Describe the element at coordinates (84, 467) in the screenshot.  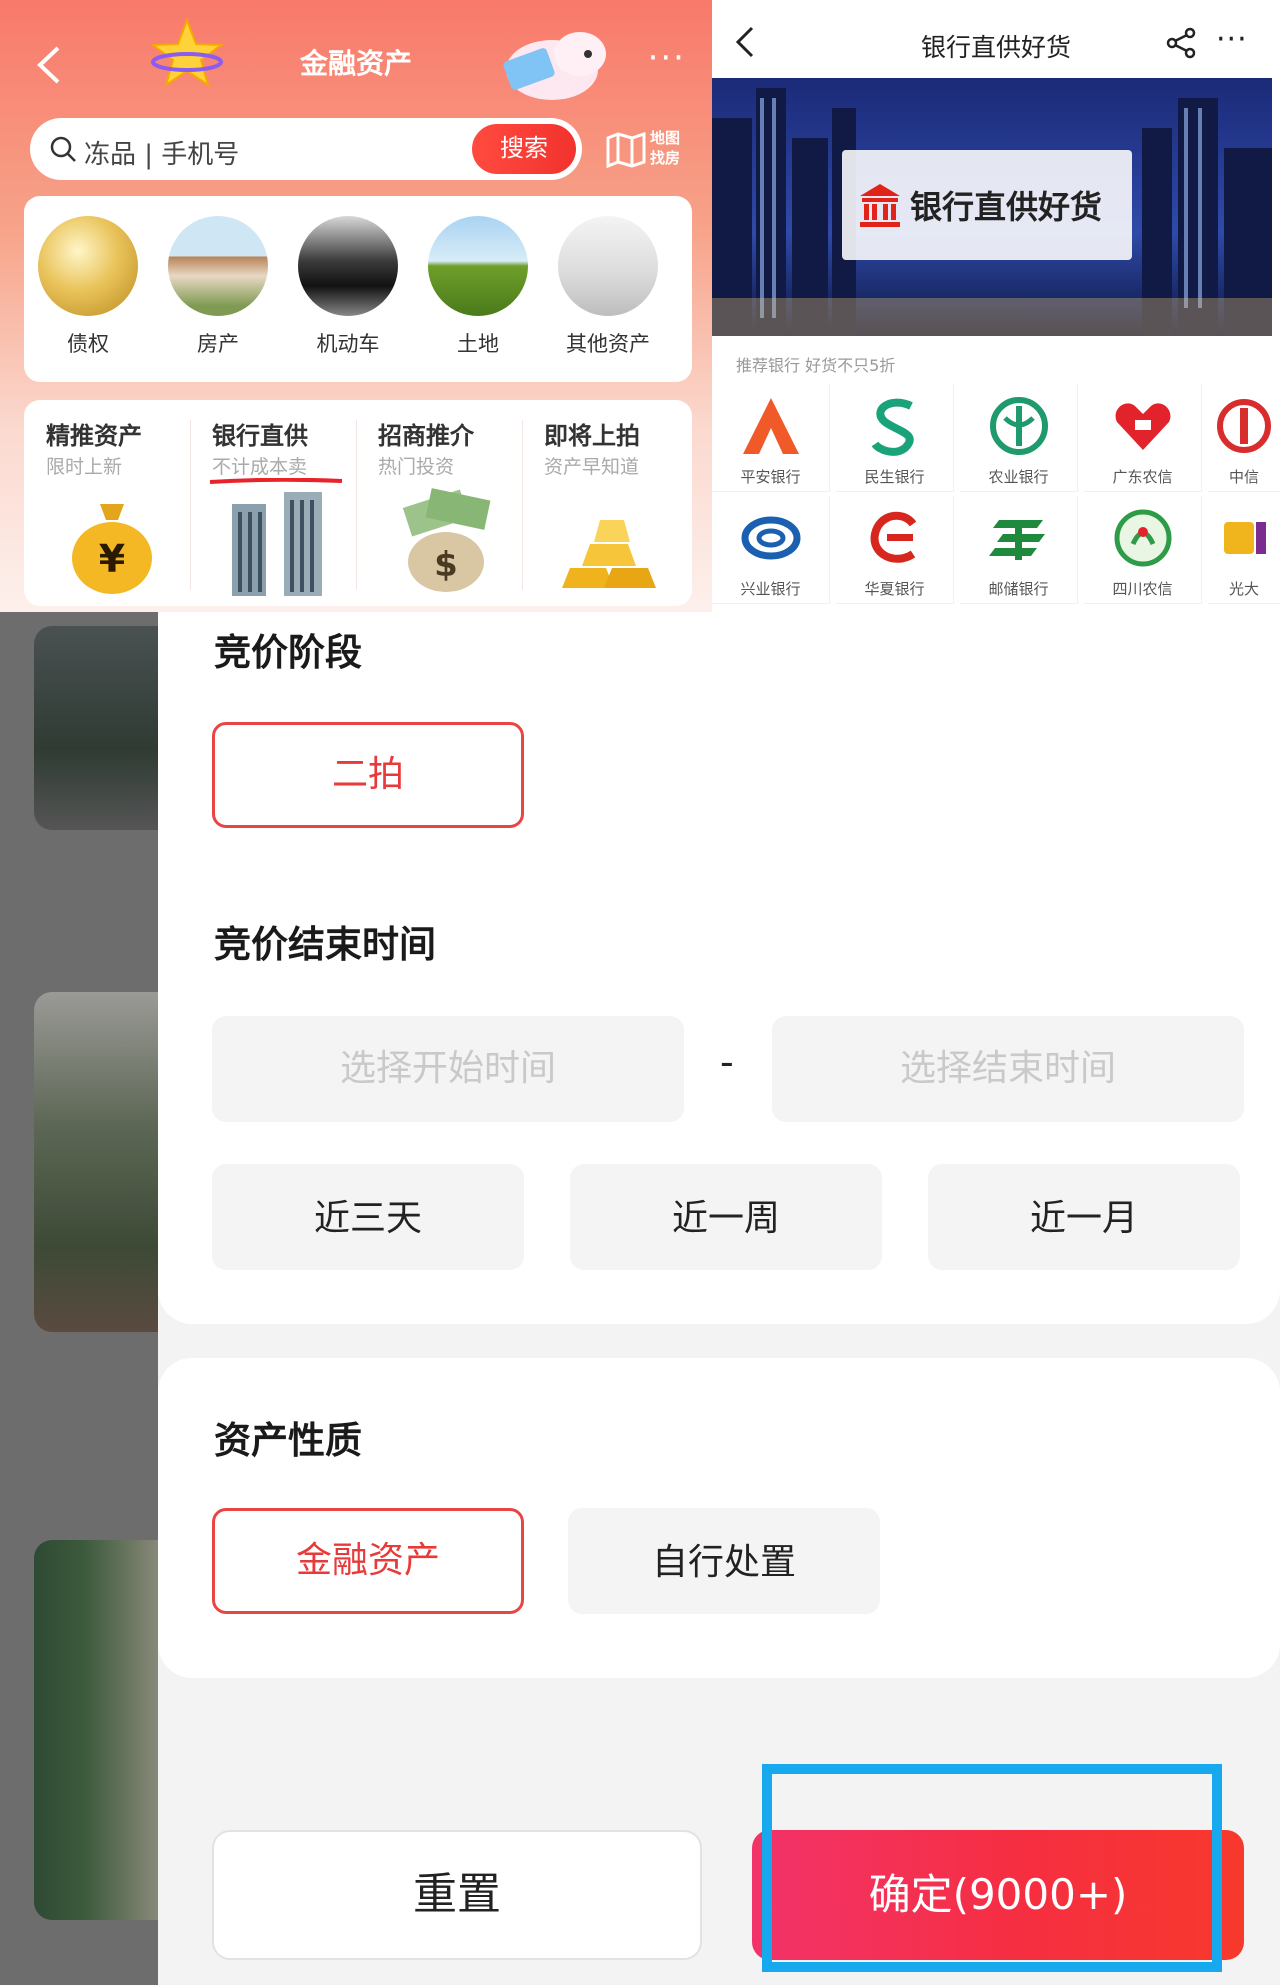
I see `promo-subtitle: 限时上新` at that location.